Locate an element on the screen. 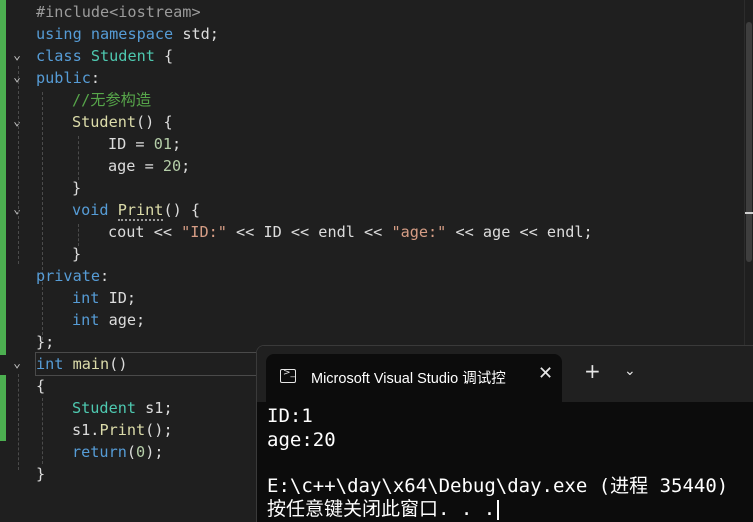  code-line: }; is located at coordinates (45, 342).